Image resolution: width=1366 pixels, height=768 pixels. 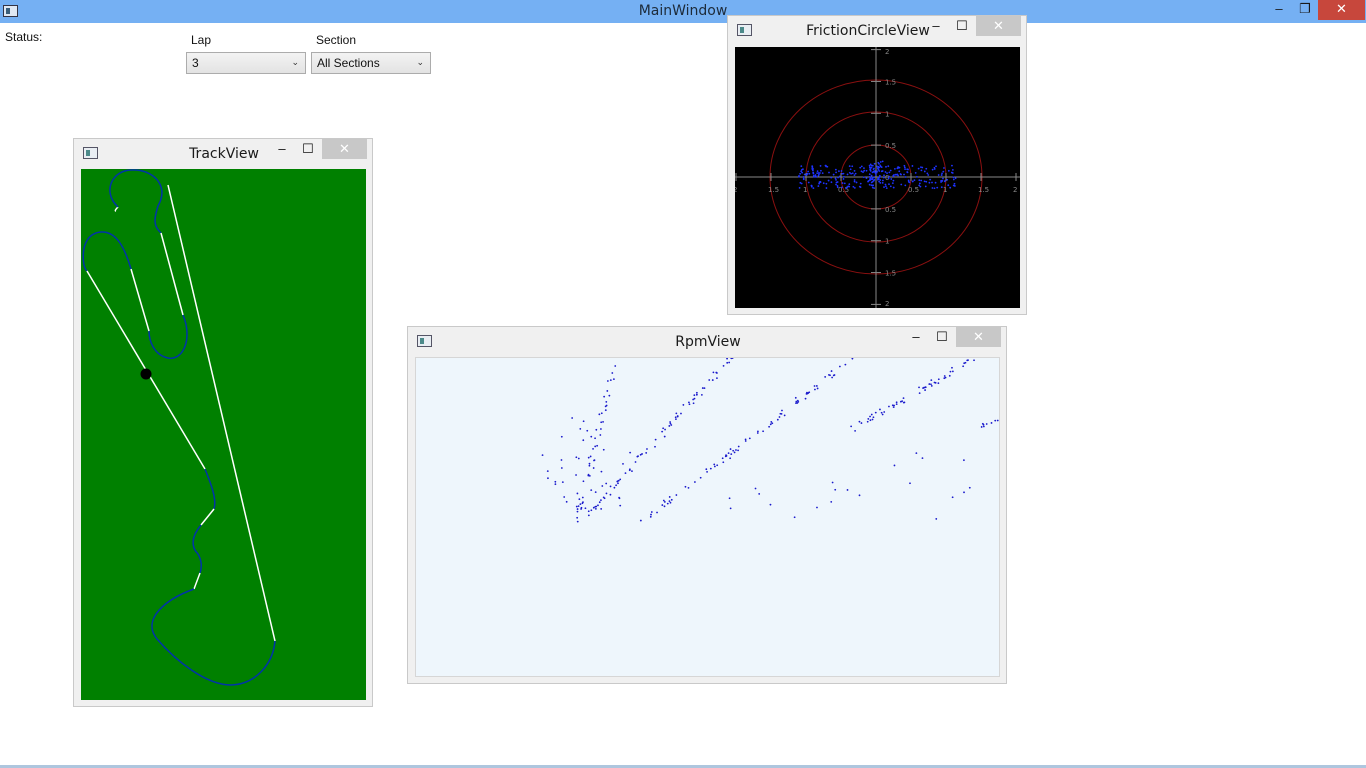 I want to click on track-view-title-bar: TrackView – ☐ ✕, so click(x=223, y=153).